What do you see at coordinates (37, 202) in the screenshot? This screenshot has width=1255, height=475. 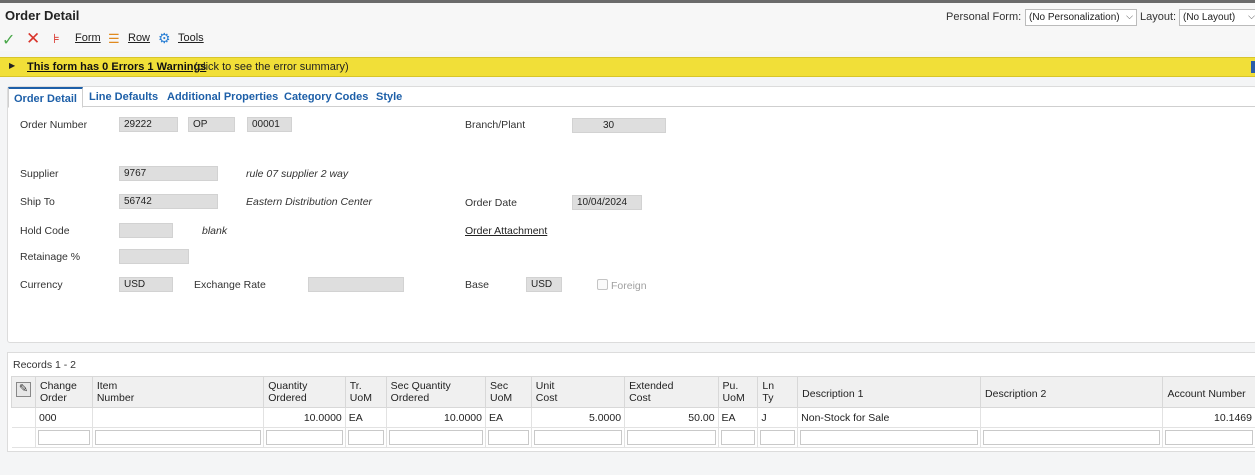 I see `ship-to-label: Ship To` at bounding box center [37, 202].